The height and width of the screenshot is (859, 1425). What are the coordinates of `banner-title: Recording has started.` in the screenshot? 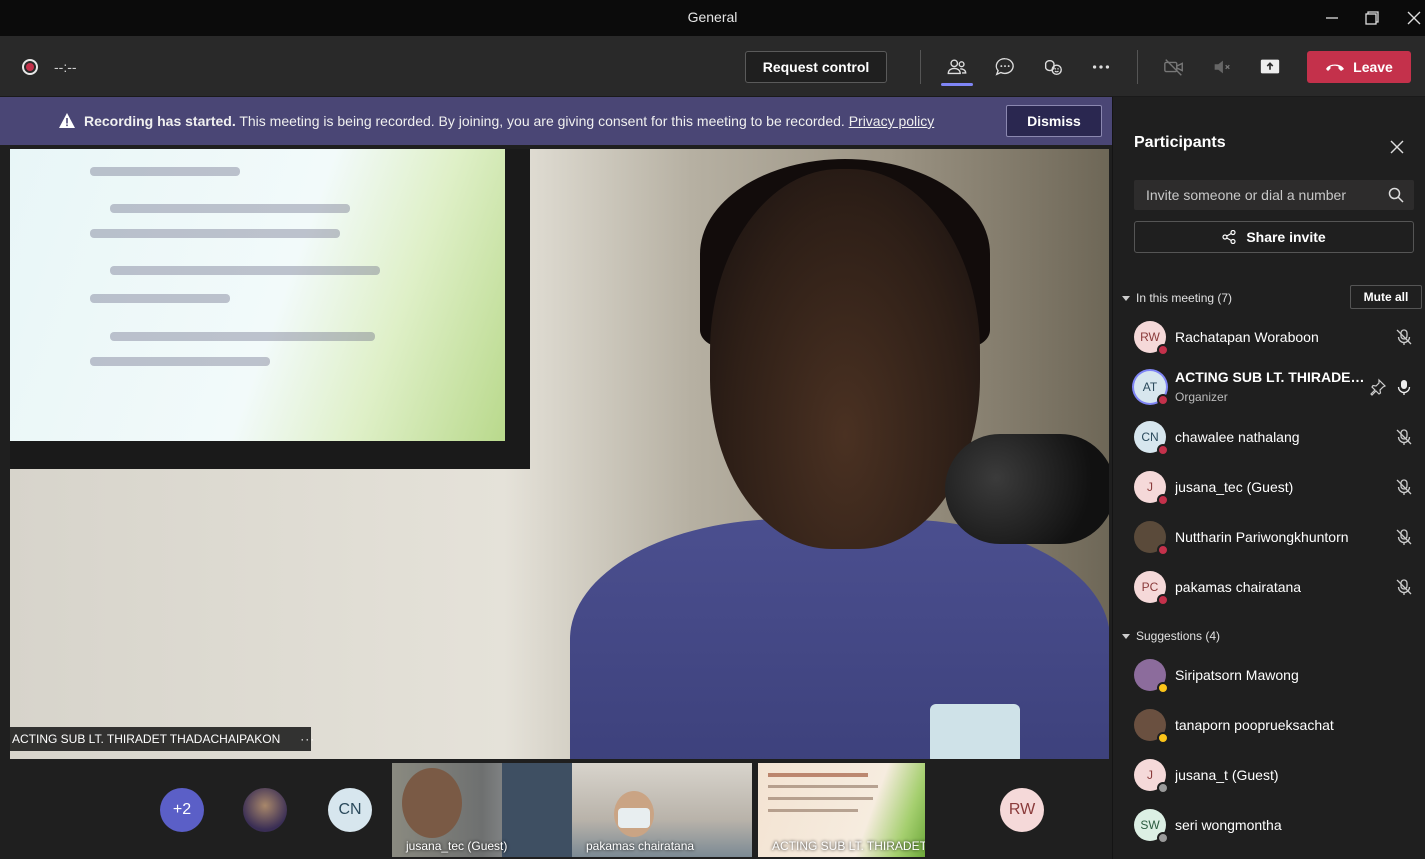 It's located at (160, 121).